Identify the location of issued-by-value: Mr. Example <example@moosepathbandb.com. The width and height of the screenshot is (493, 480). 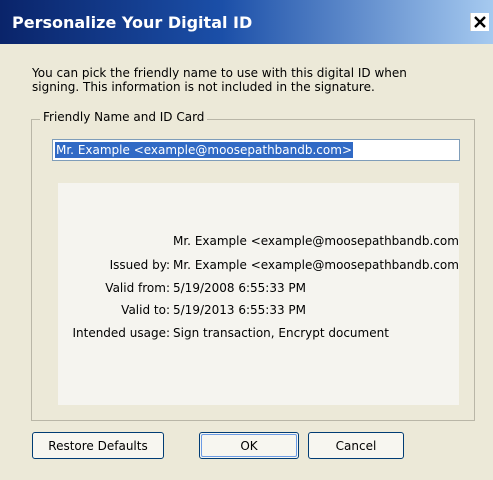
(316, 265).